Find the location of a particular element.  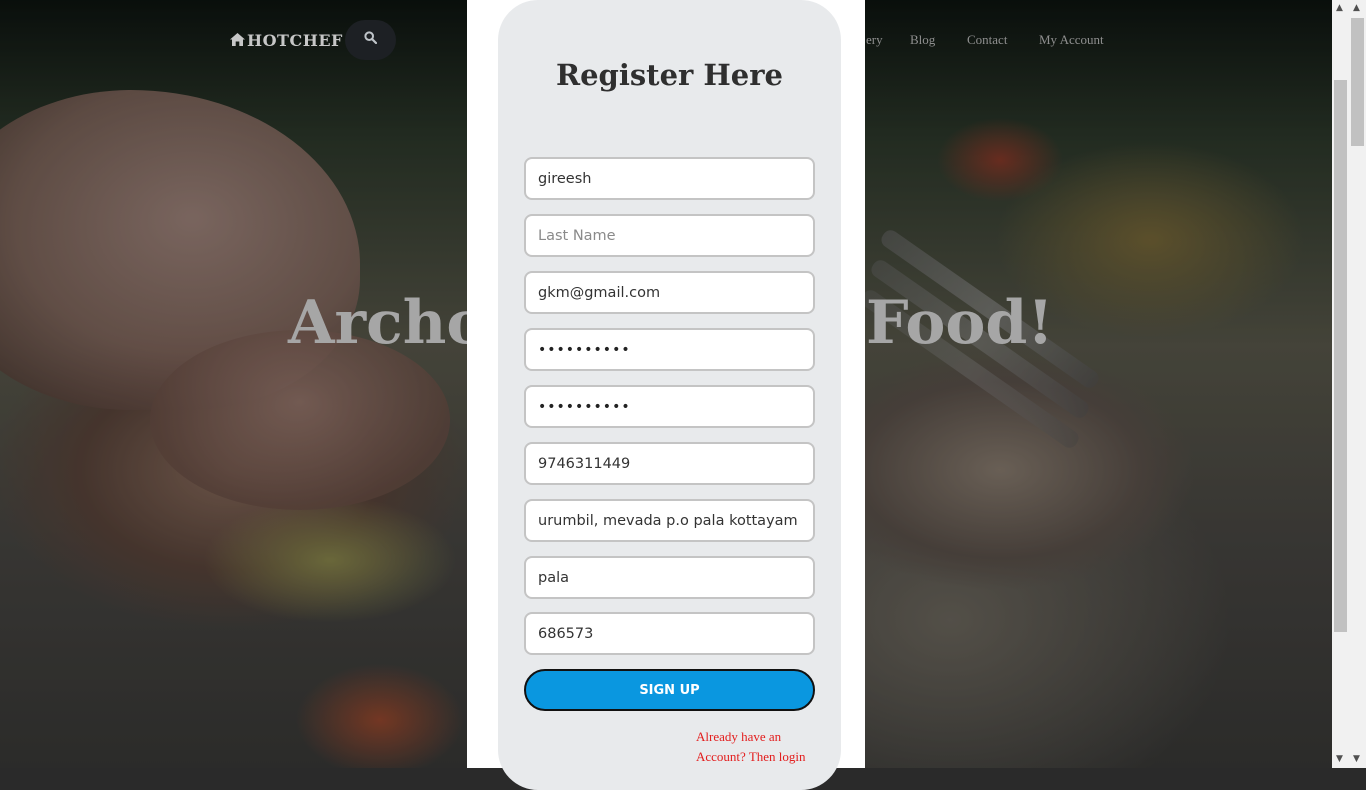

hero-headline-right: Food! is located at coordinates (960, 323).